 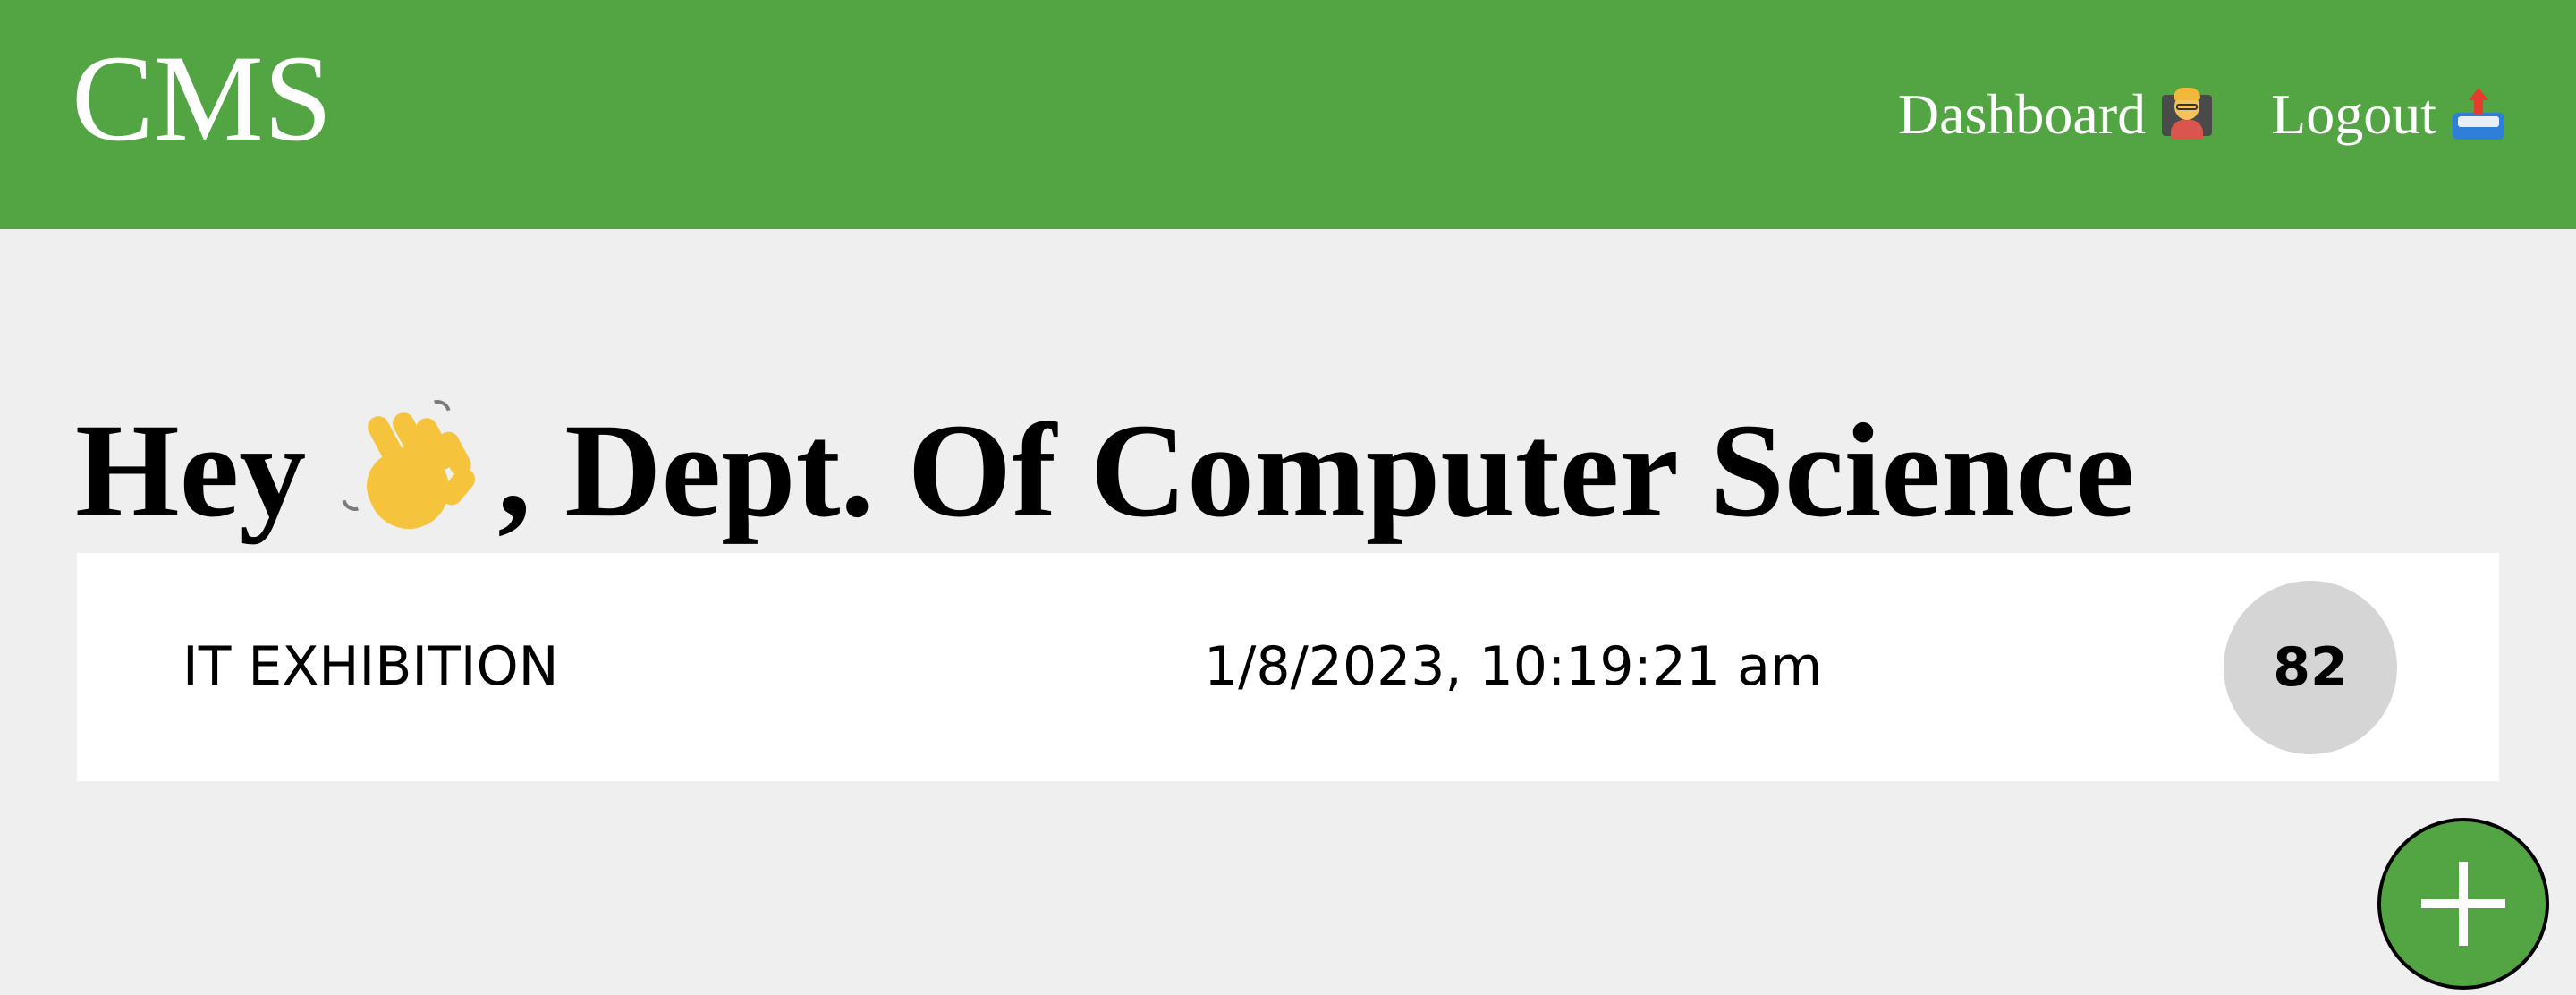 What do you see at coordinates (1316, 470) in the screenshot?
I see `greeting-department: , Dept. Of Computer Science` at bounding box center [1316, 470].